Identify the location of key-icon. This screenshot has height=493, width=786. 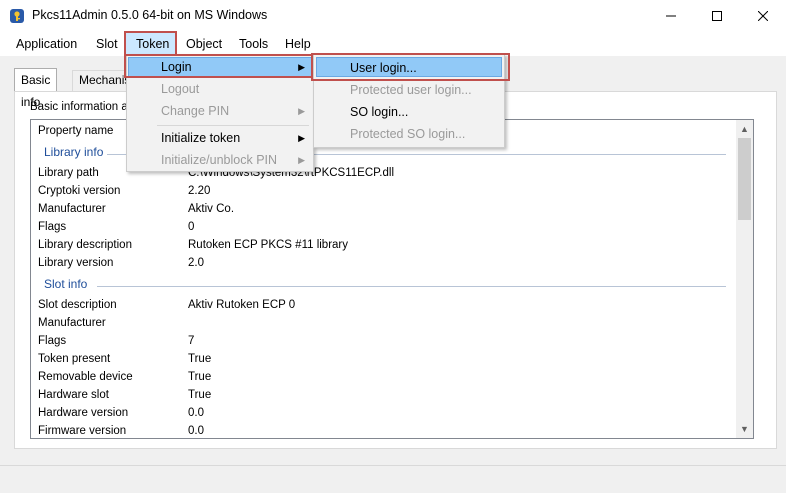
(17, 16).